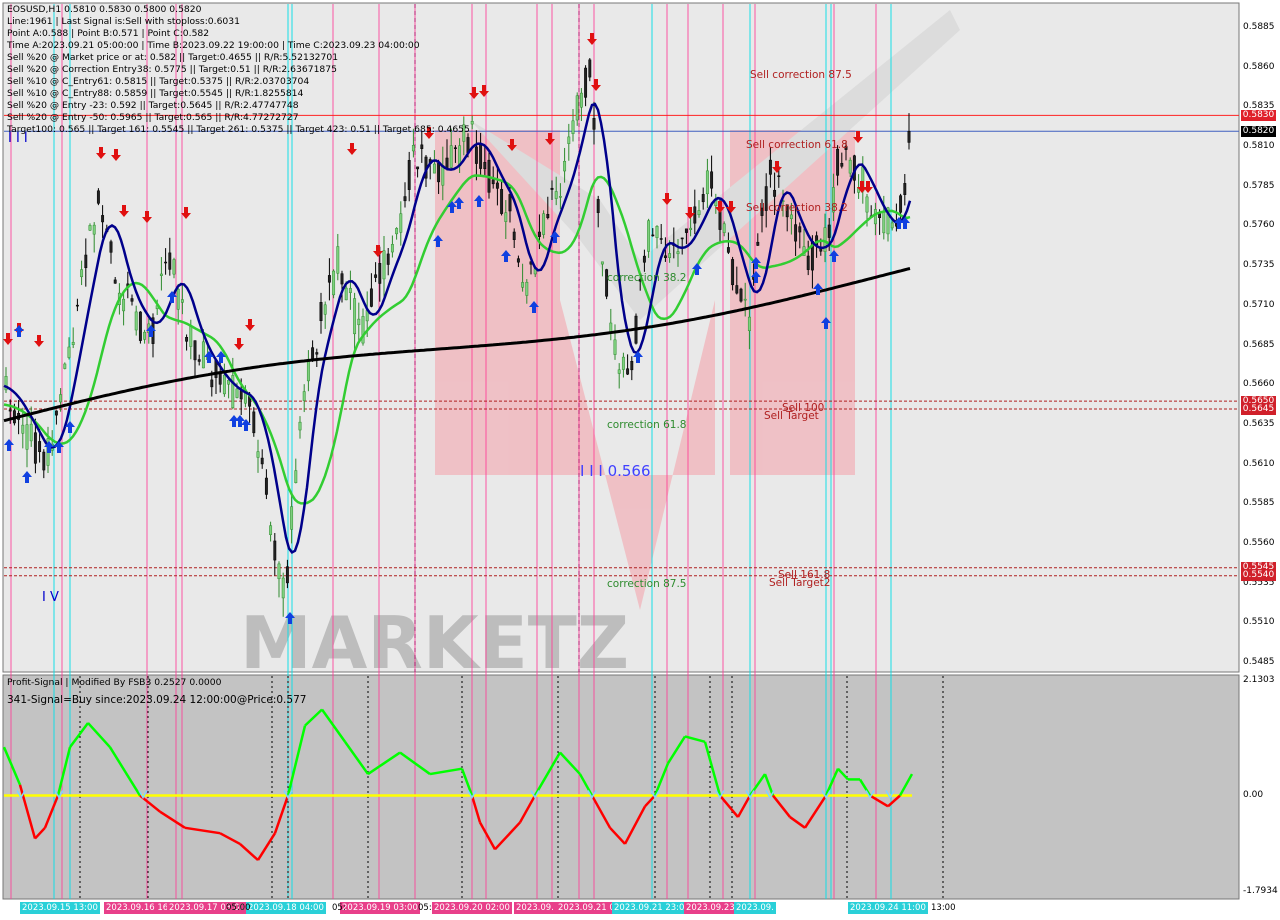 The width and height of the screenshot is (1280, 920). I want to click on price-tick-label: 0.5785, so click(1259, 185).